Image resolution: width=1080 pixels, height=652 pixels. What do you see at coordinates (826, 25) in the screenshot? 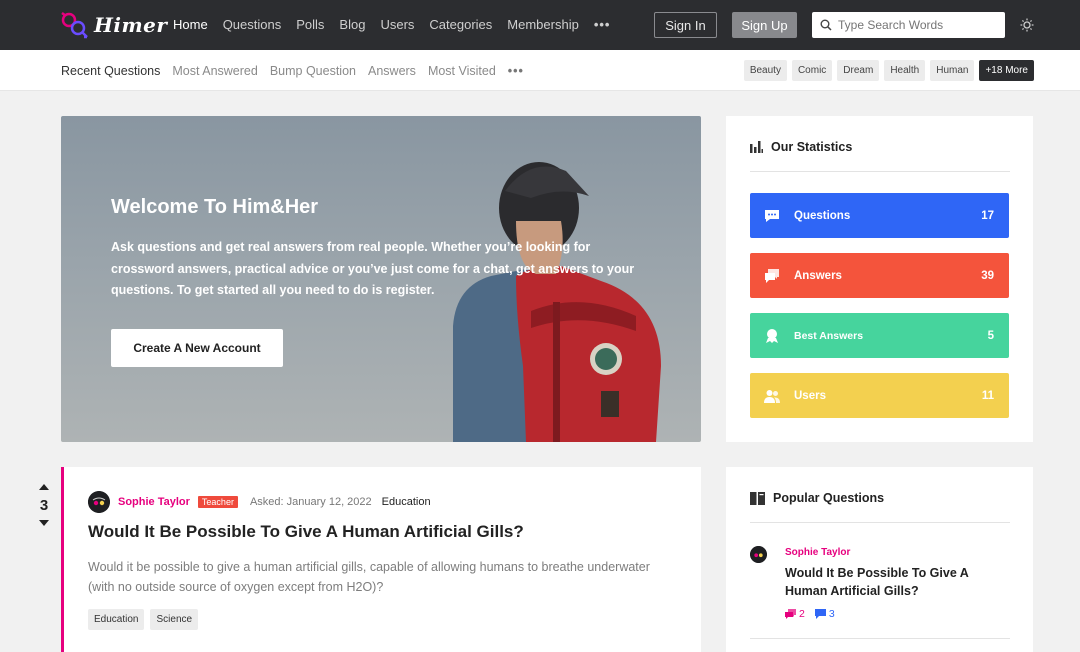
I see `search-icon` at bounding box center [826, 25].